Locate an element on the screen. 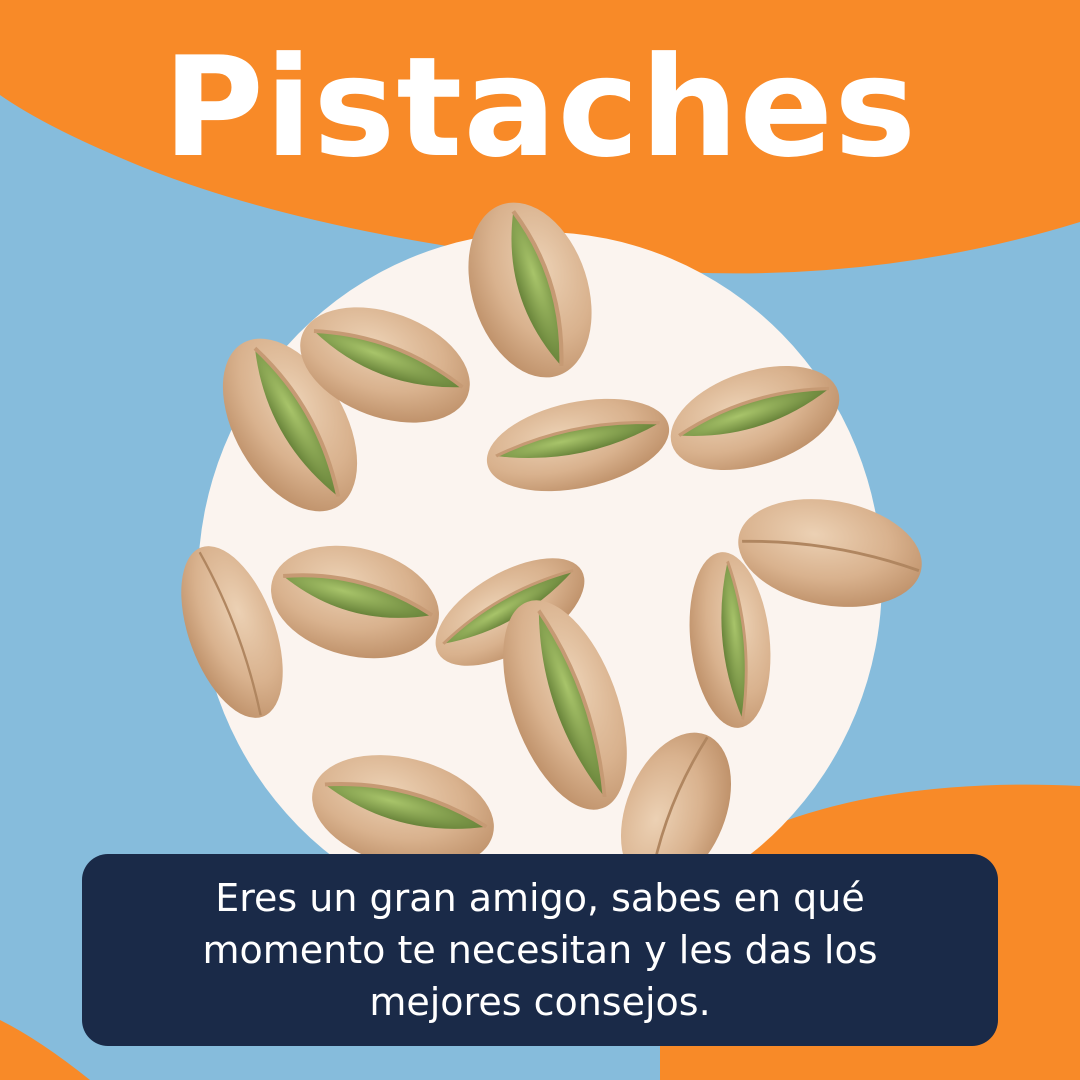 The width and height of the screenshot is (1080, 1080). page-title: Pistaches is located at coordinates (540, 107).